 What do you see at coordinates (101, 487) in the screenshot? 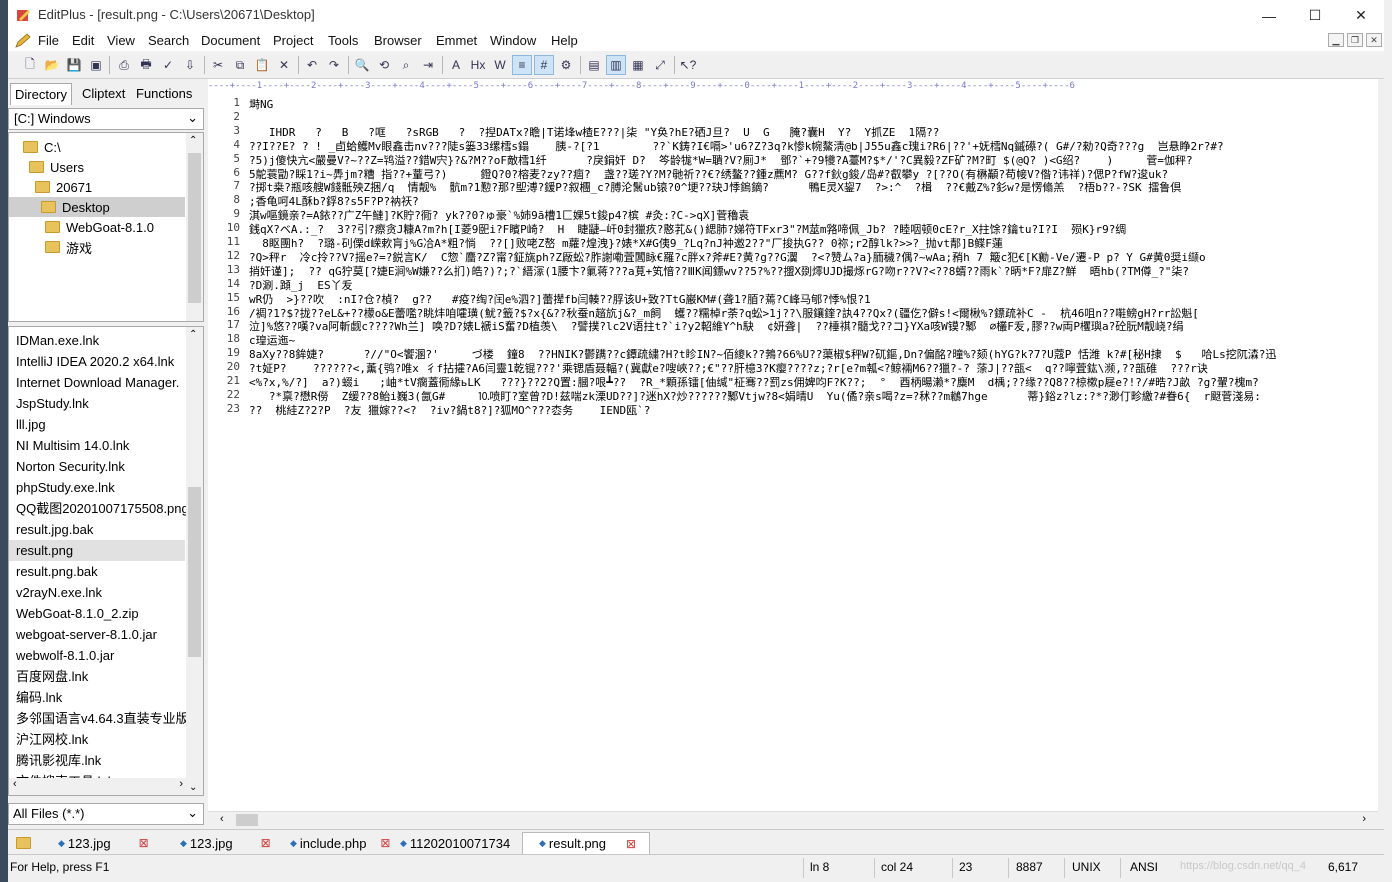
I see `list-item: phpStudy.exe.lnk` at bounding box center [101, 487].